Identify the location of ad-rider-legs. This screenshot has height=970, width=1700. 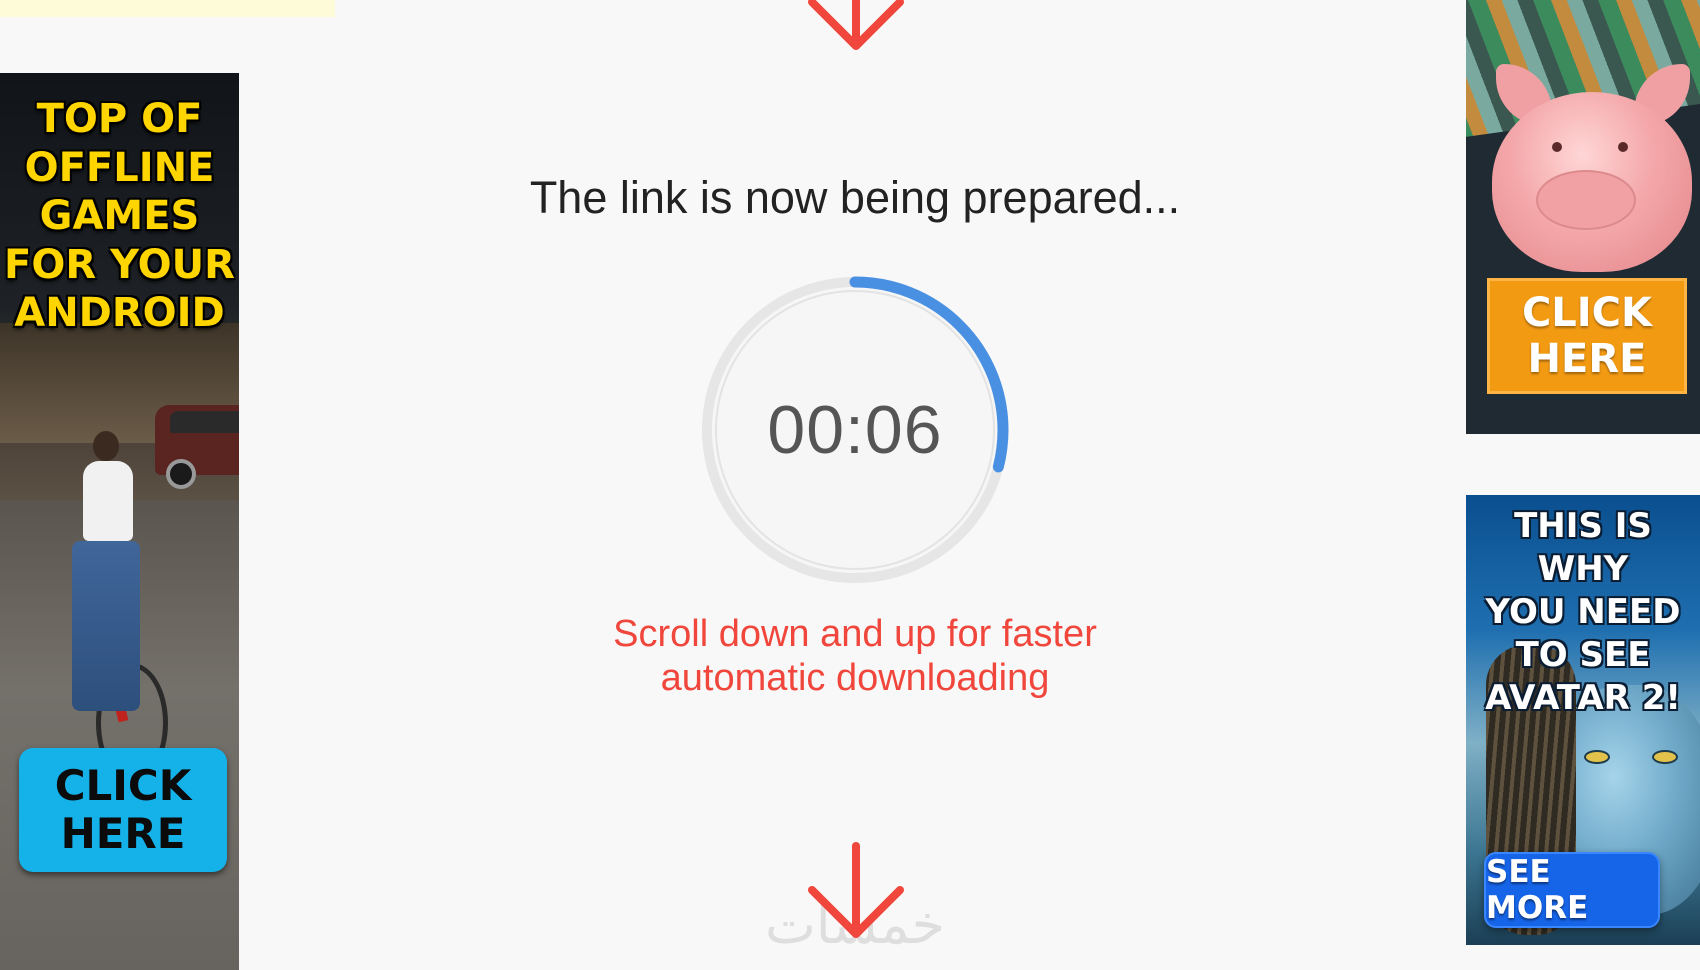
(106, 626).